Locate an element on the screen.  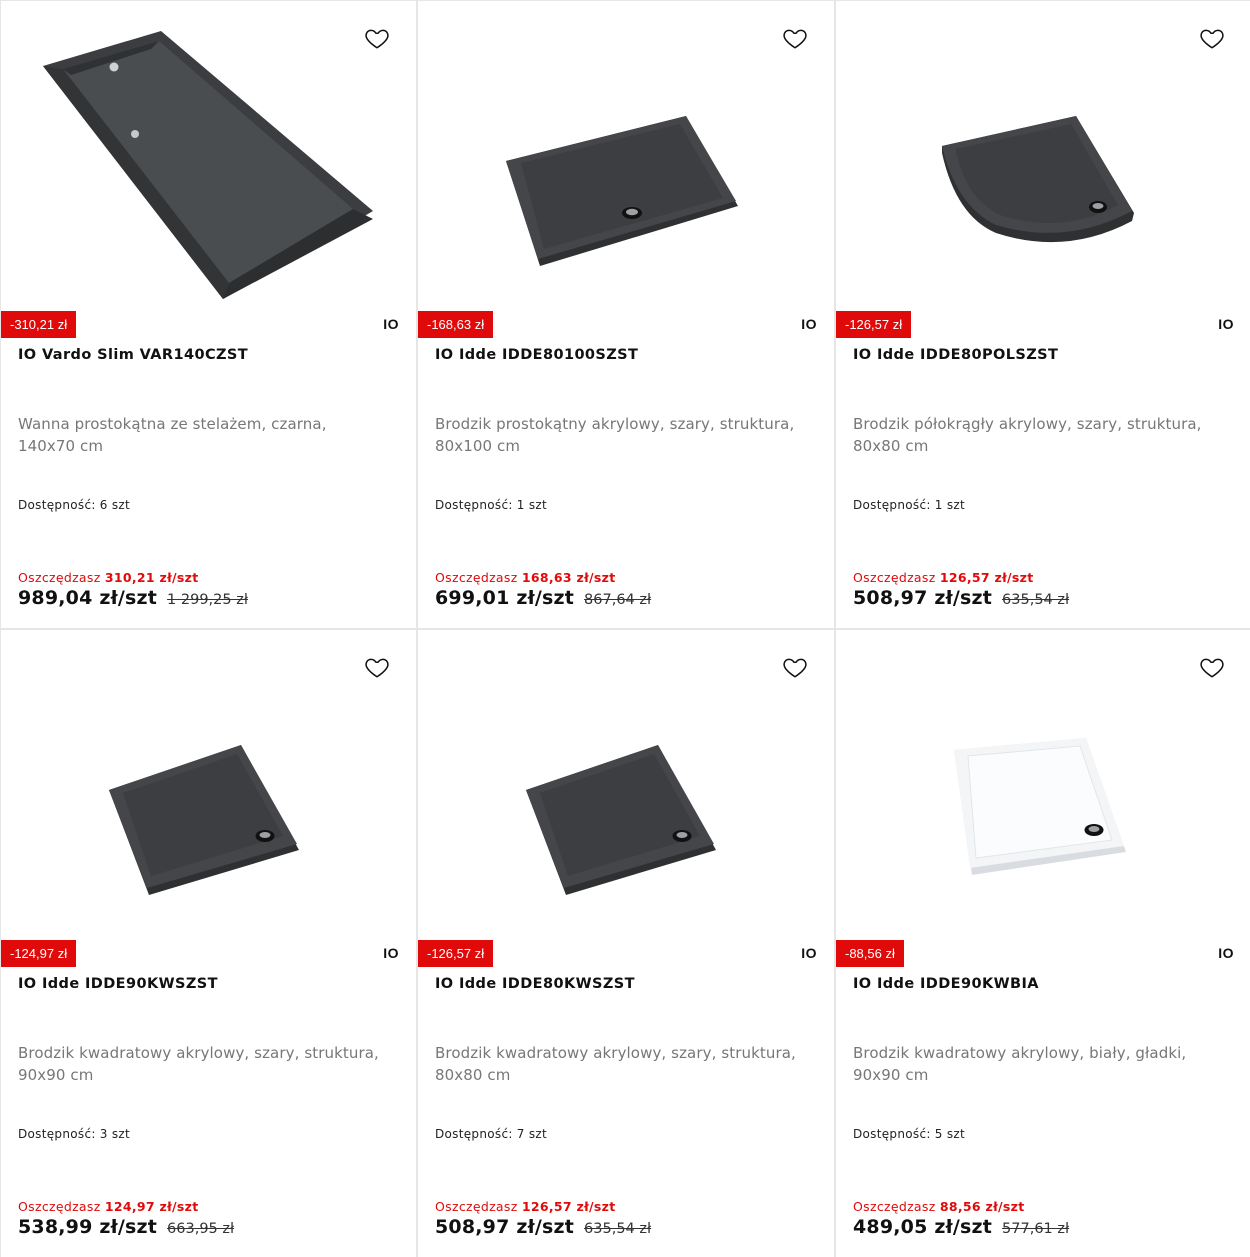
old-price: 867,64 zł is located at coordinates (618, 600).